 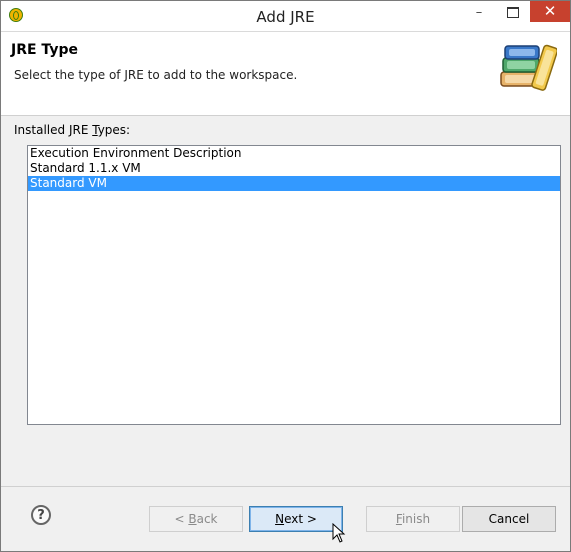 What do you see at coordinates (280, 519) in the screenshot?
I see `next-mnemonic: N` at bounding box center [280, 519].